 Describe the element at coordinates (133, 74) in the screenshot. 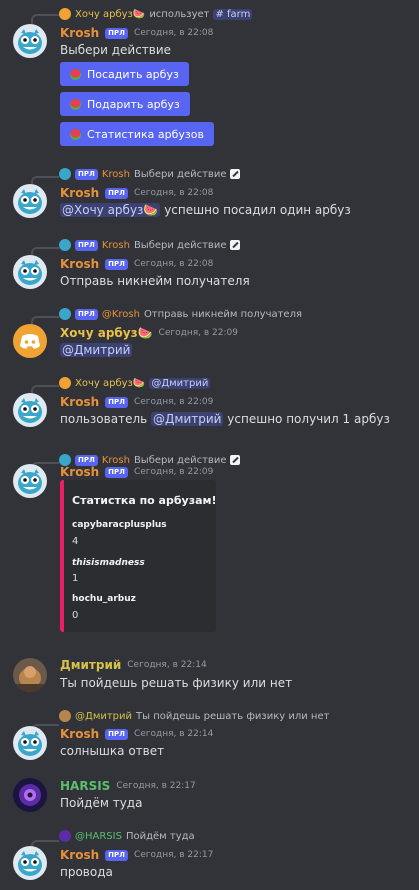

I see `button-label: Посадить арбуз` at that location.